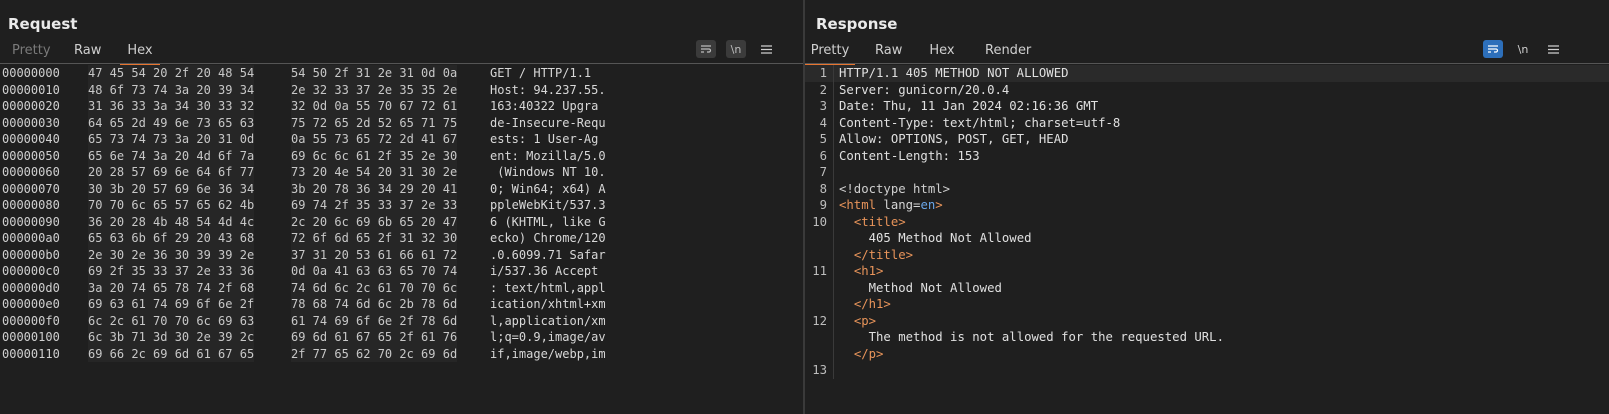  What do you see at coordinates (1207, 89) in the screenshot?
I see `code-line: 2 Server: gunicorn/20.0.4` at bounding box center [1207, 89].